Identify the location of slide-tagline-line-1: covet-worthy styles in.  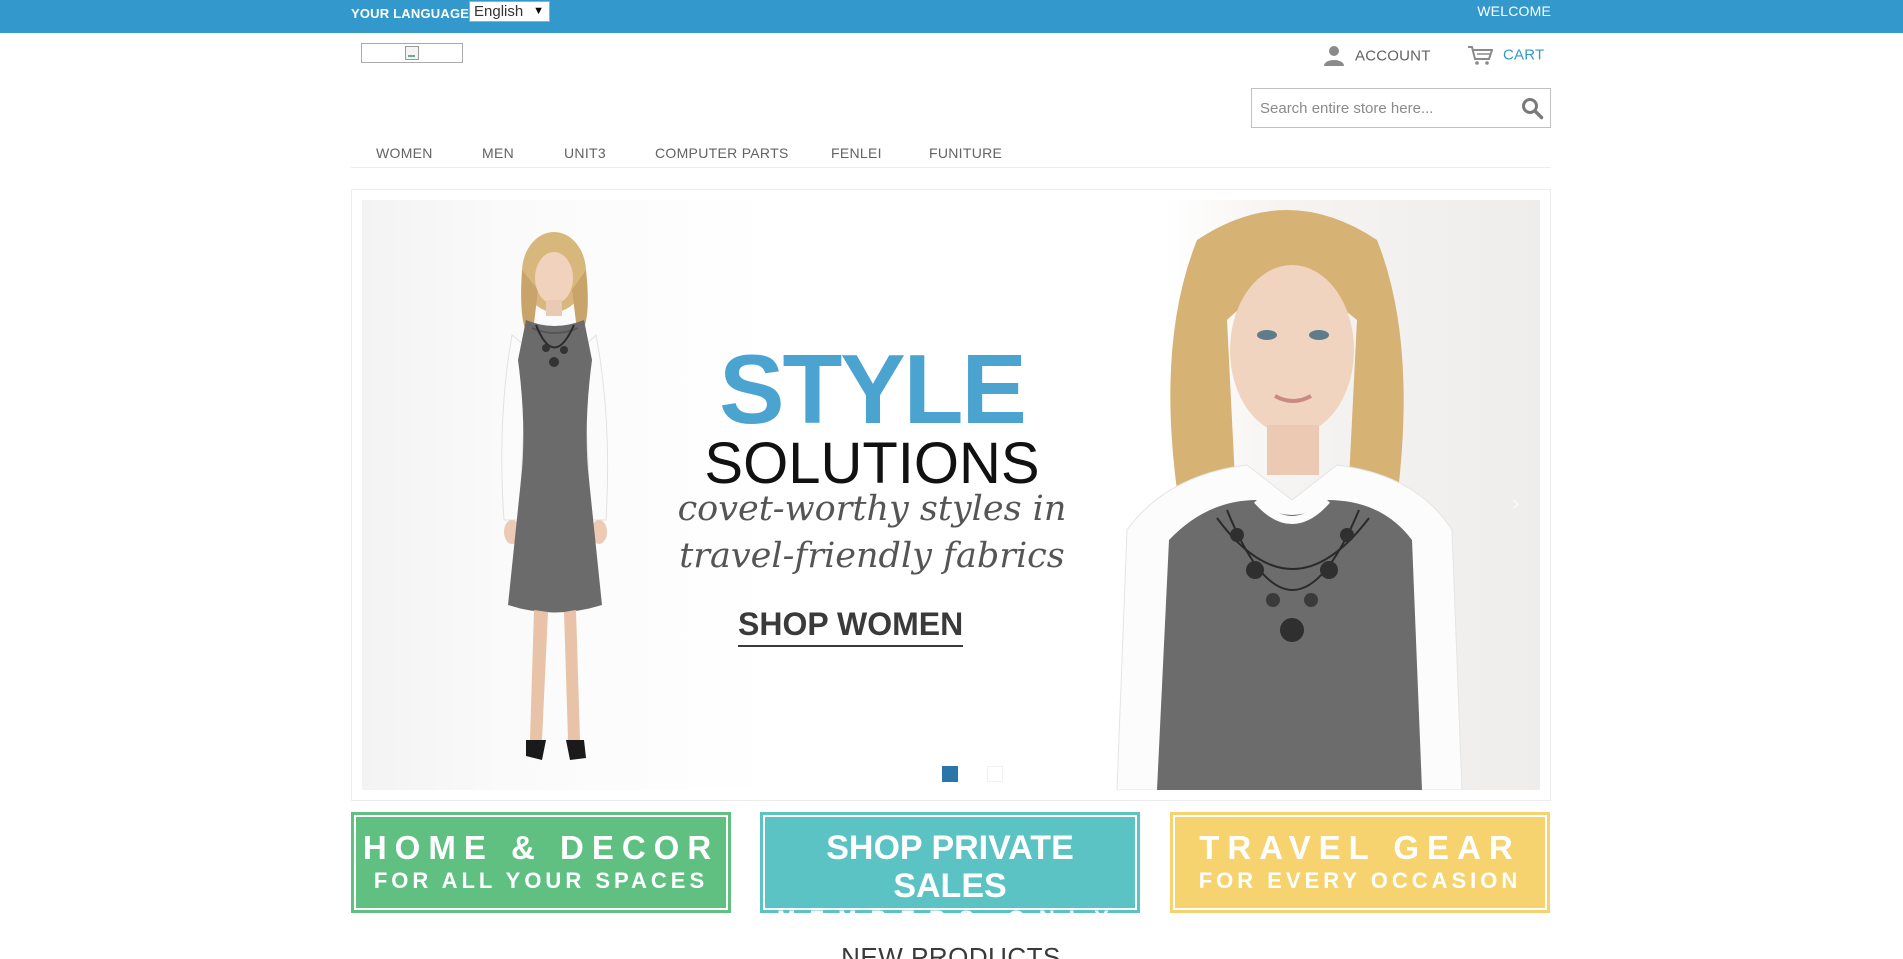
(872, 509).